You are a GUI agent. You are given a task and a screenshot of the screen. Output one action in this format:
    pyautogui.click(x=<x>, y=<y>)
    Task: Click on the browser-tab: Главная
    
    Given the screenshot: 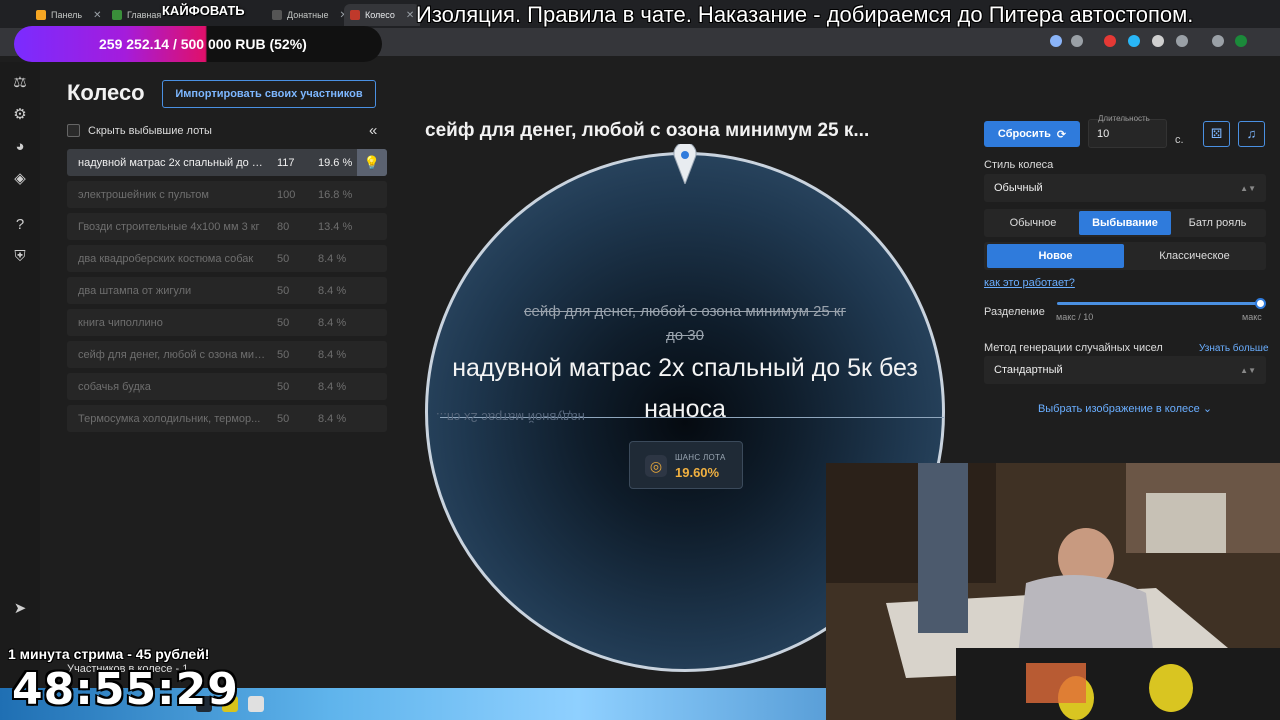 What is the action you would take?
    pyautogui.click(x=136, y=15)
    